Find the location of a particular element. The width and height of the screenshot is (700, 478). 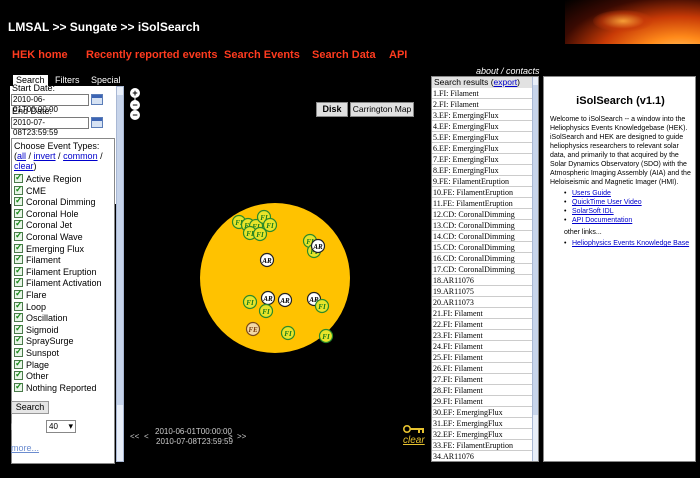

result-row: 19.AR11075 is located at coordinates (482, 291).